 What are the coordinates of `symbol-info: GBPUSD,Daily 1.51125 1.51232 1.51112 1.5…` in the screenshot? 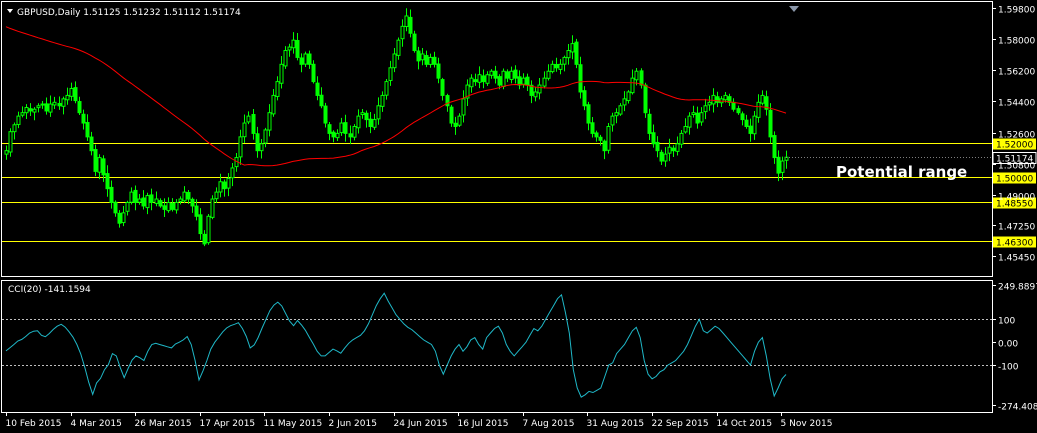 It's located at (129, 13).